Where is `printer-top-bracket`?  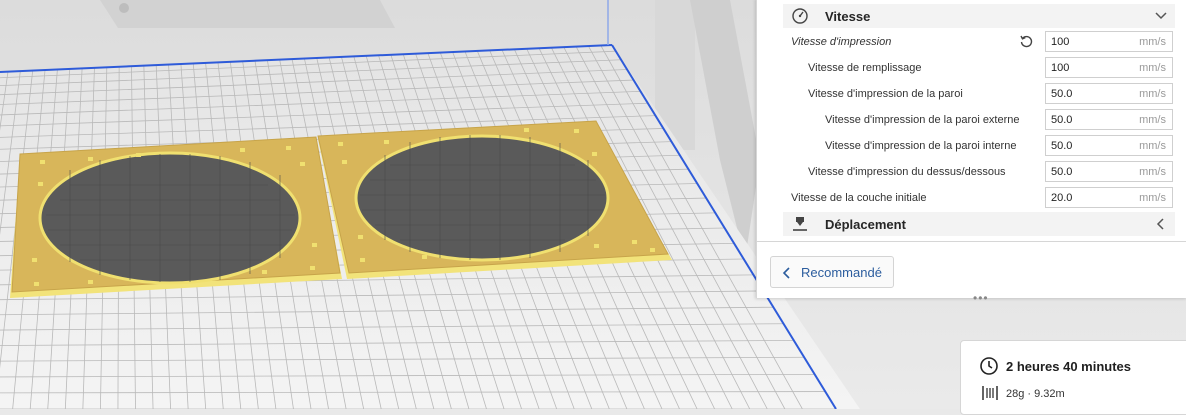 printer-top-bracket is located at coordinates (247, 14).